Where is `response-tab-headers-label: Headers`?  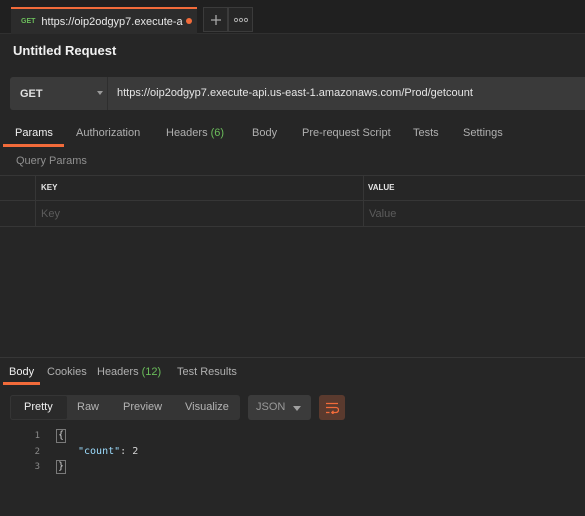 response-tab-headers-label: Headers is located at coordinates (118, 372).